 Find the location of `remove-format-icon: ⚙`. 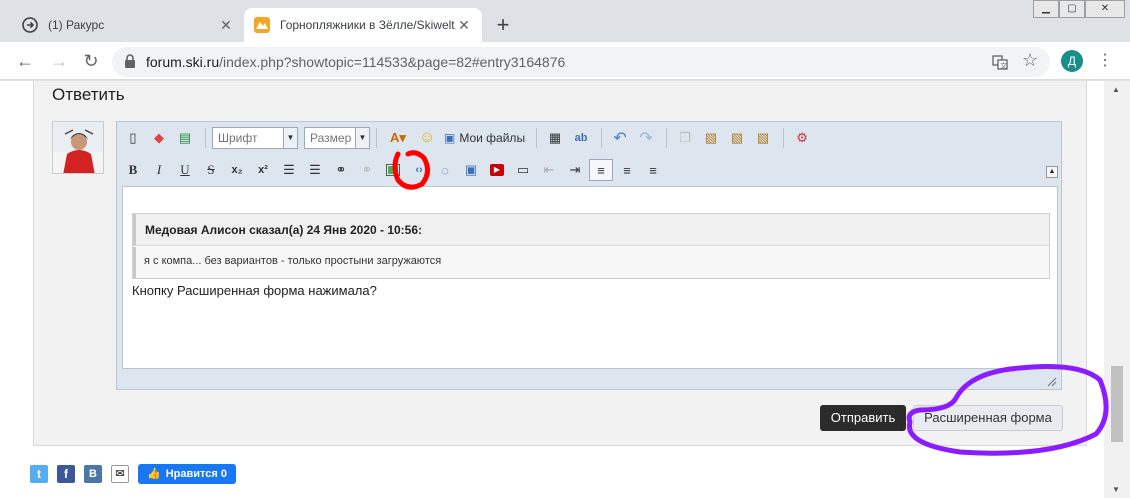

remove-format-icon: ⚙ is located at coordinates (802, 138).